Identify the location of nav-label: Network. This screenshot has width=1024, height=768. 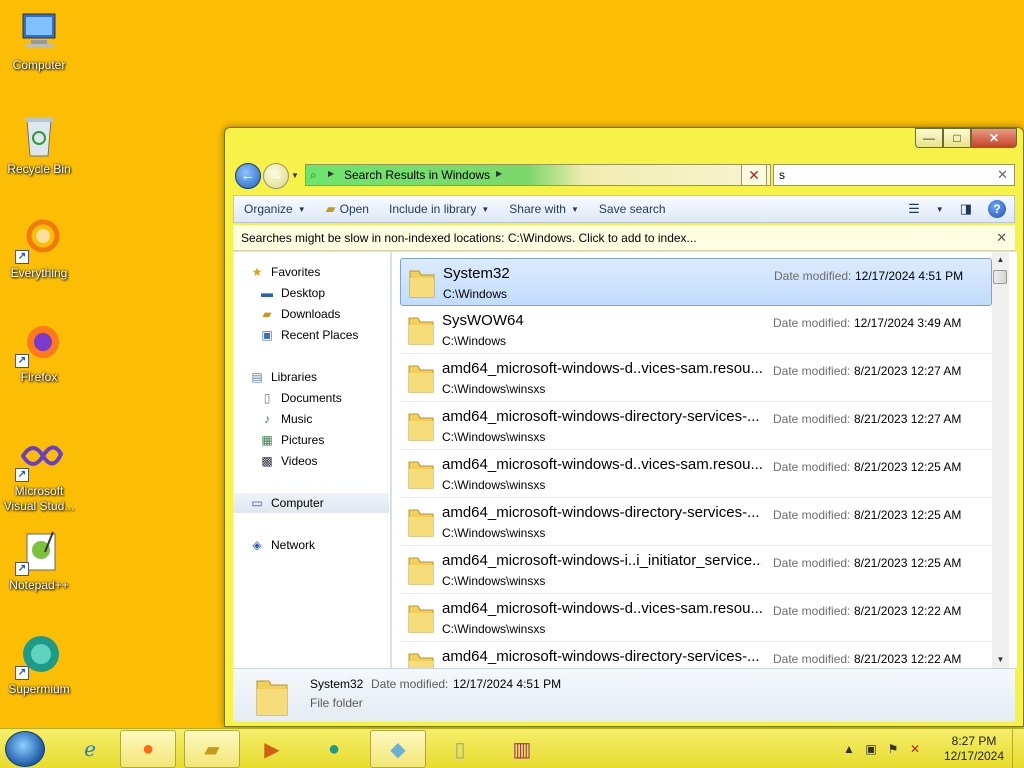
(293, 545).